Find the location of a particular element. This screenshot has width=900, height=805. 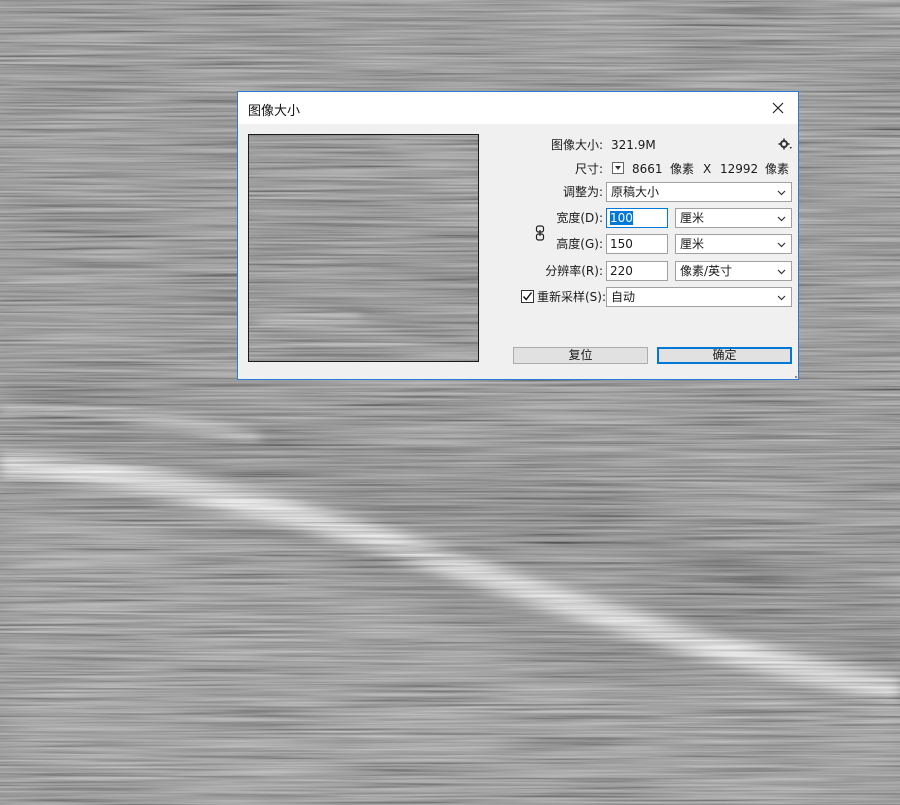

dimensions-width-value: 8661 is located at coordinates (647, 169).